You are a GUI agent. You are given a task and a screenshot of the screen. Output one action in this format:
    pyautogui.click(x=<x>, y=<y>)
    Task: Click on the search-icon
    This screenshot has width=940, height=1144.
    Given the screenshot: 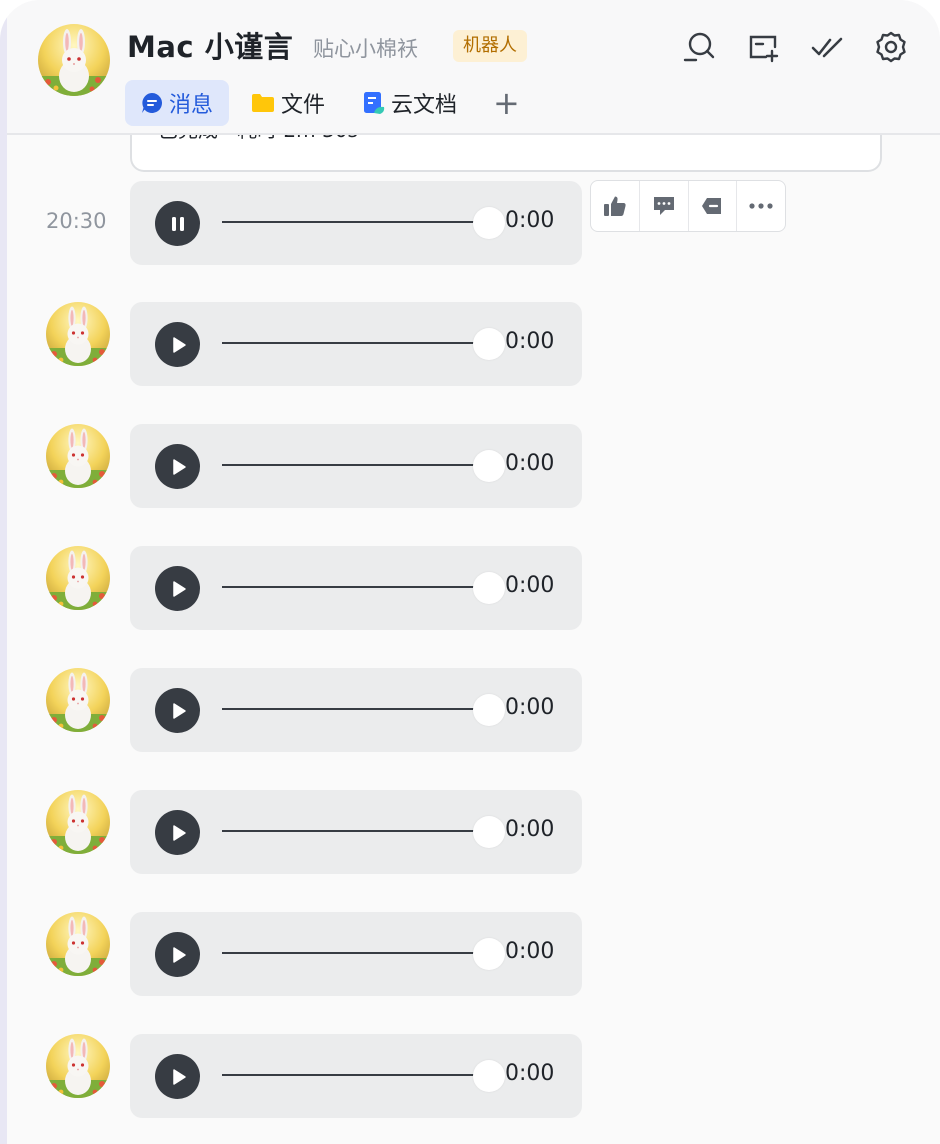 What is the action you would take?
    pyautogui.click(x=699, y=47)
    